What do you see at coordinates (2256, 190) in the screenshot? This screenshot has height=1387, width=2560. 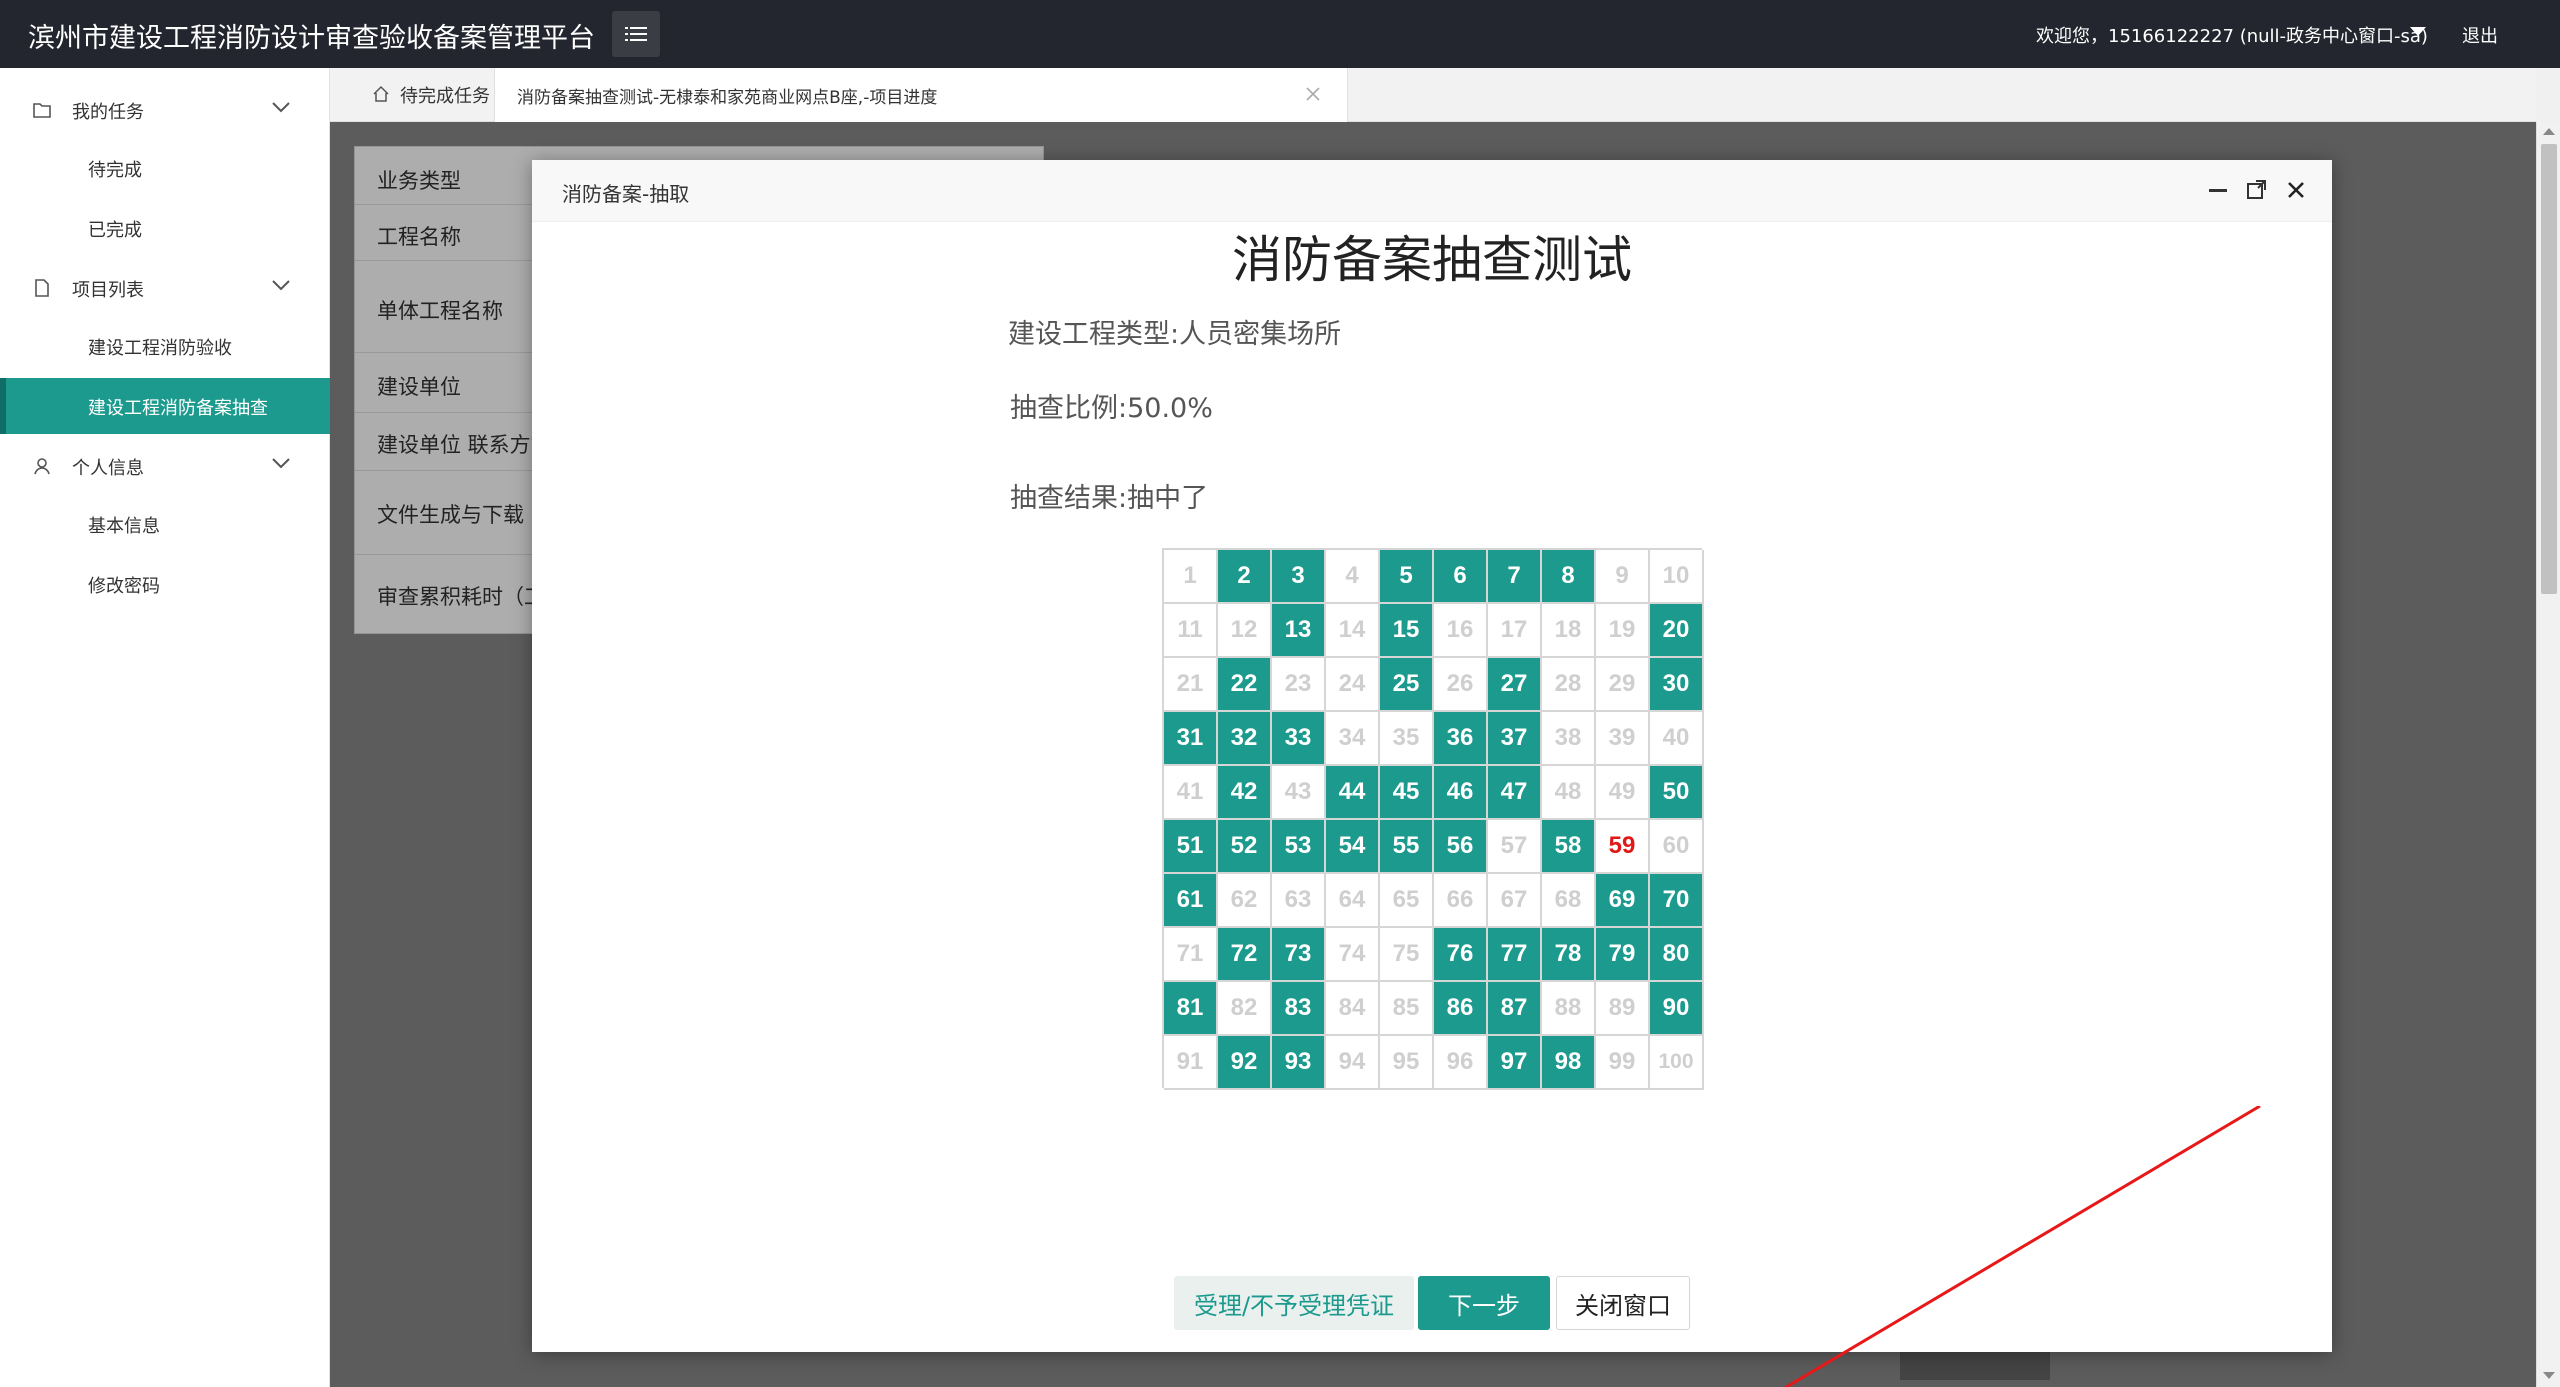 I see `maximize-icon` at bounding box center [2256, 190].